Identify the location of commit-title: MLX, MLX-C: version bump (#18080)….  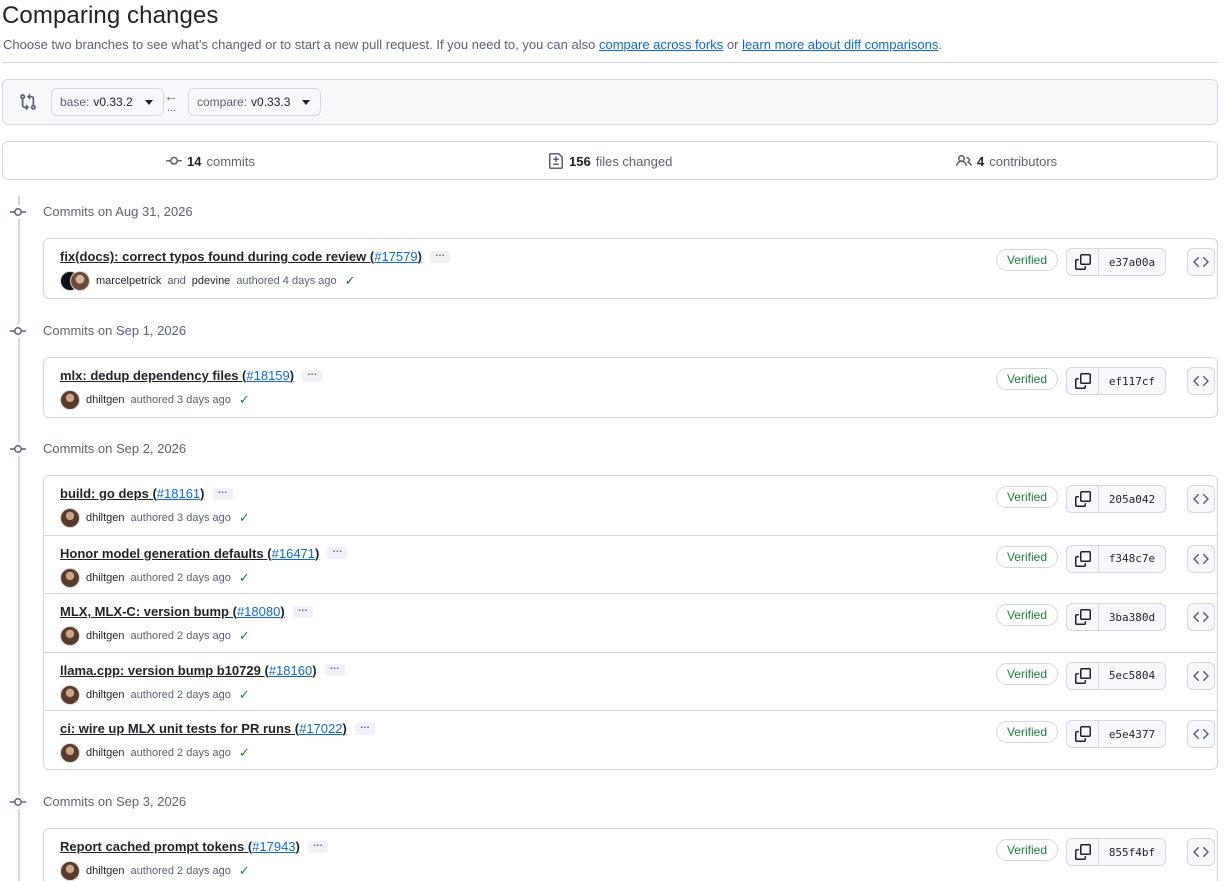
(186, 611).